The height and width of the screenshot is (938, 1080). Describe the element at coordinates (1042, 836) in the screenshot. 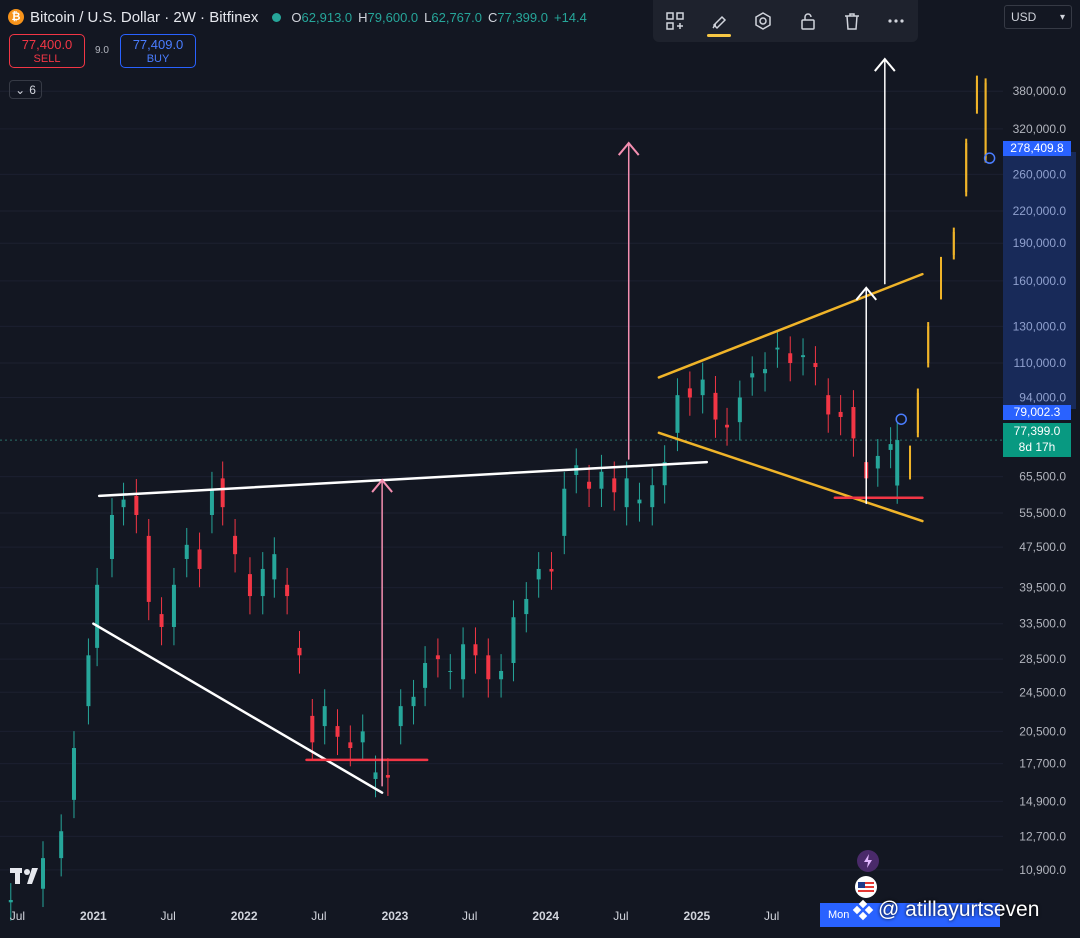

I see `price-tick-label: 12,700.0` at that location.